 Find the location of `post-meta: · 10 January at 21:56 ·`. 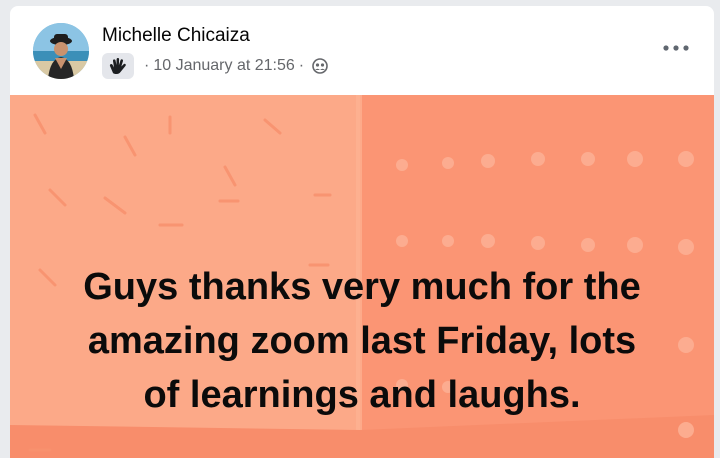

post-meta: · 10 January at 21:56 · is located at coordinates (215, 66).